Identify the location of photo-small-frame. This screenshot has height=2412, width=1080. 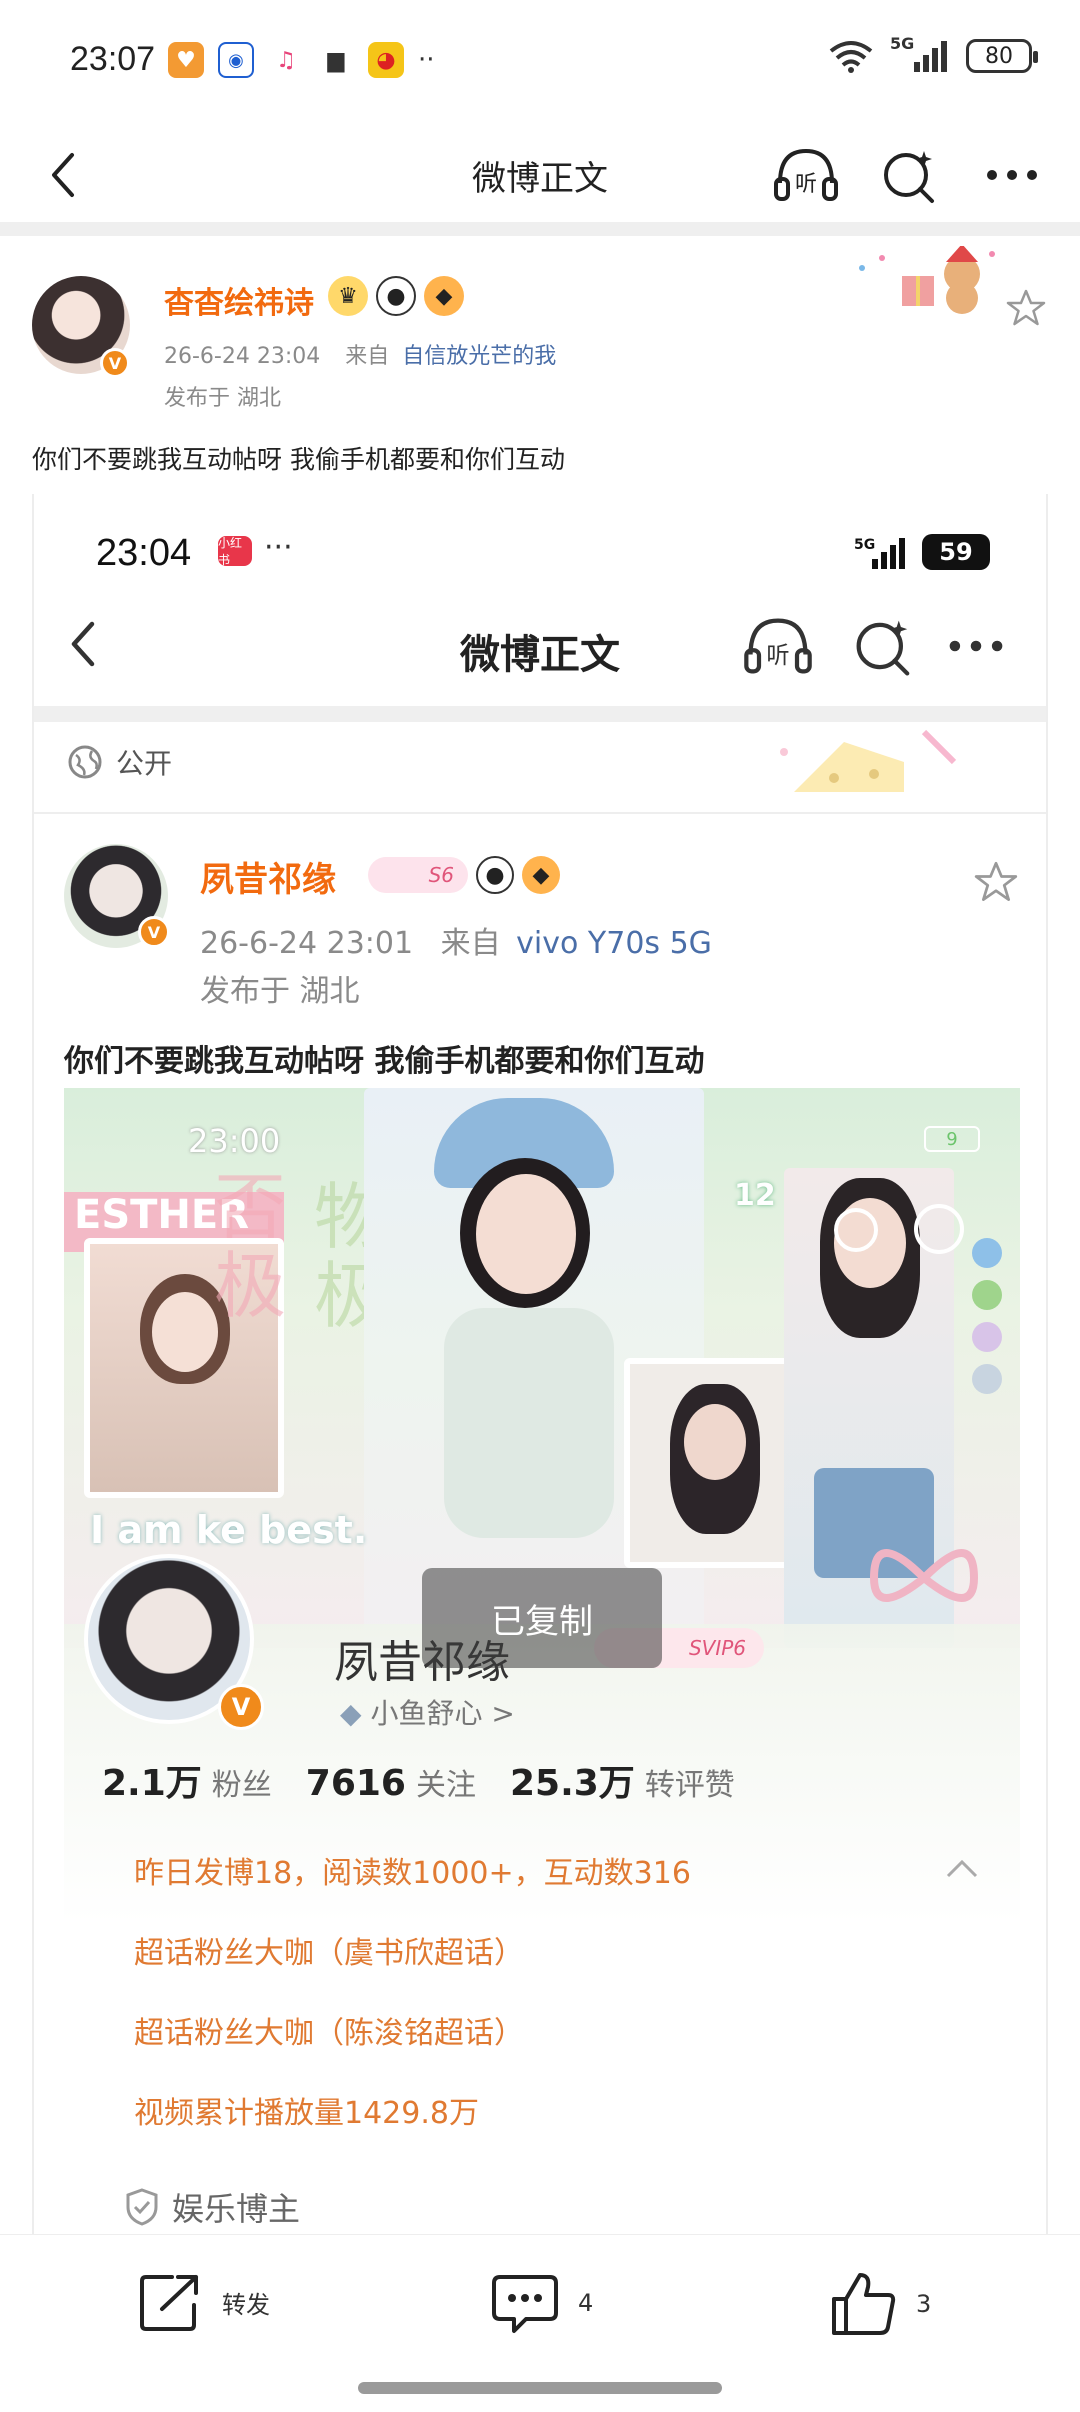
(709, 1463).